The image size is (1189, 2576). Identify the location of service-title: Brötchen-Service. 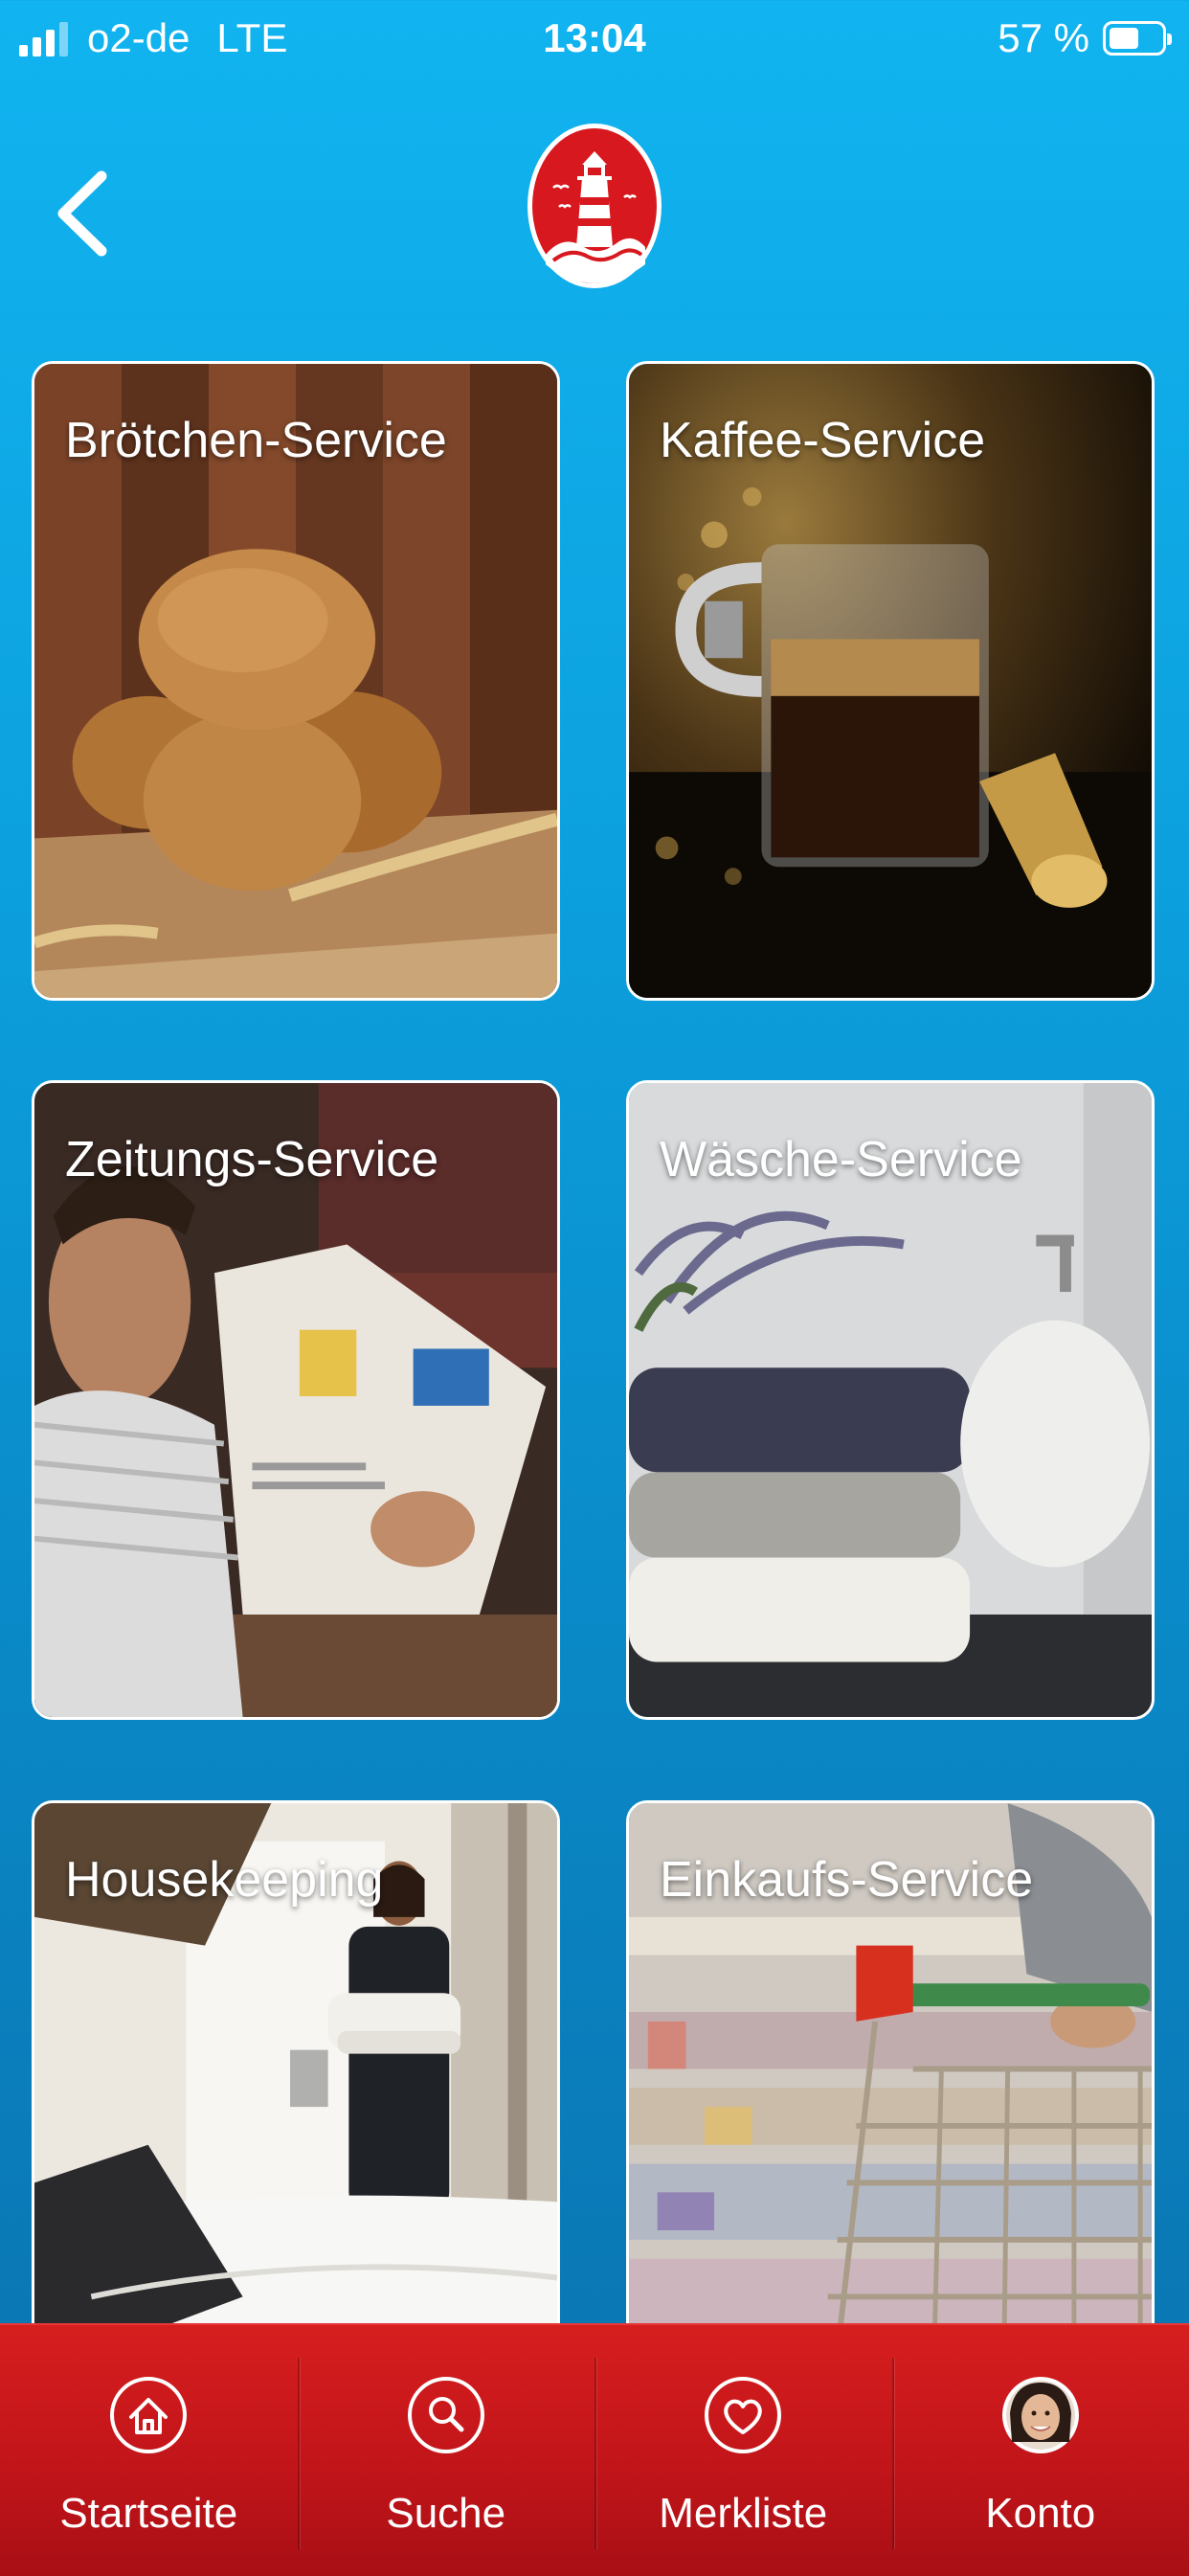
(256, 440).